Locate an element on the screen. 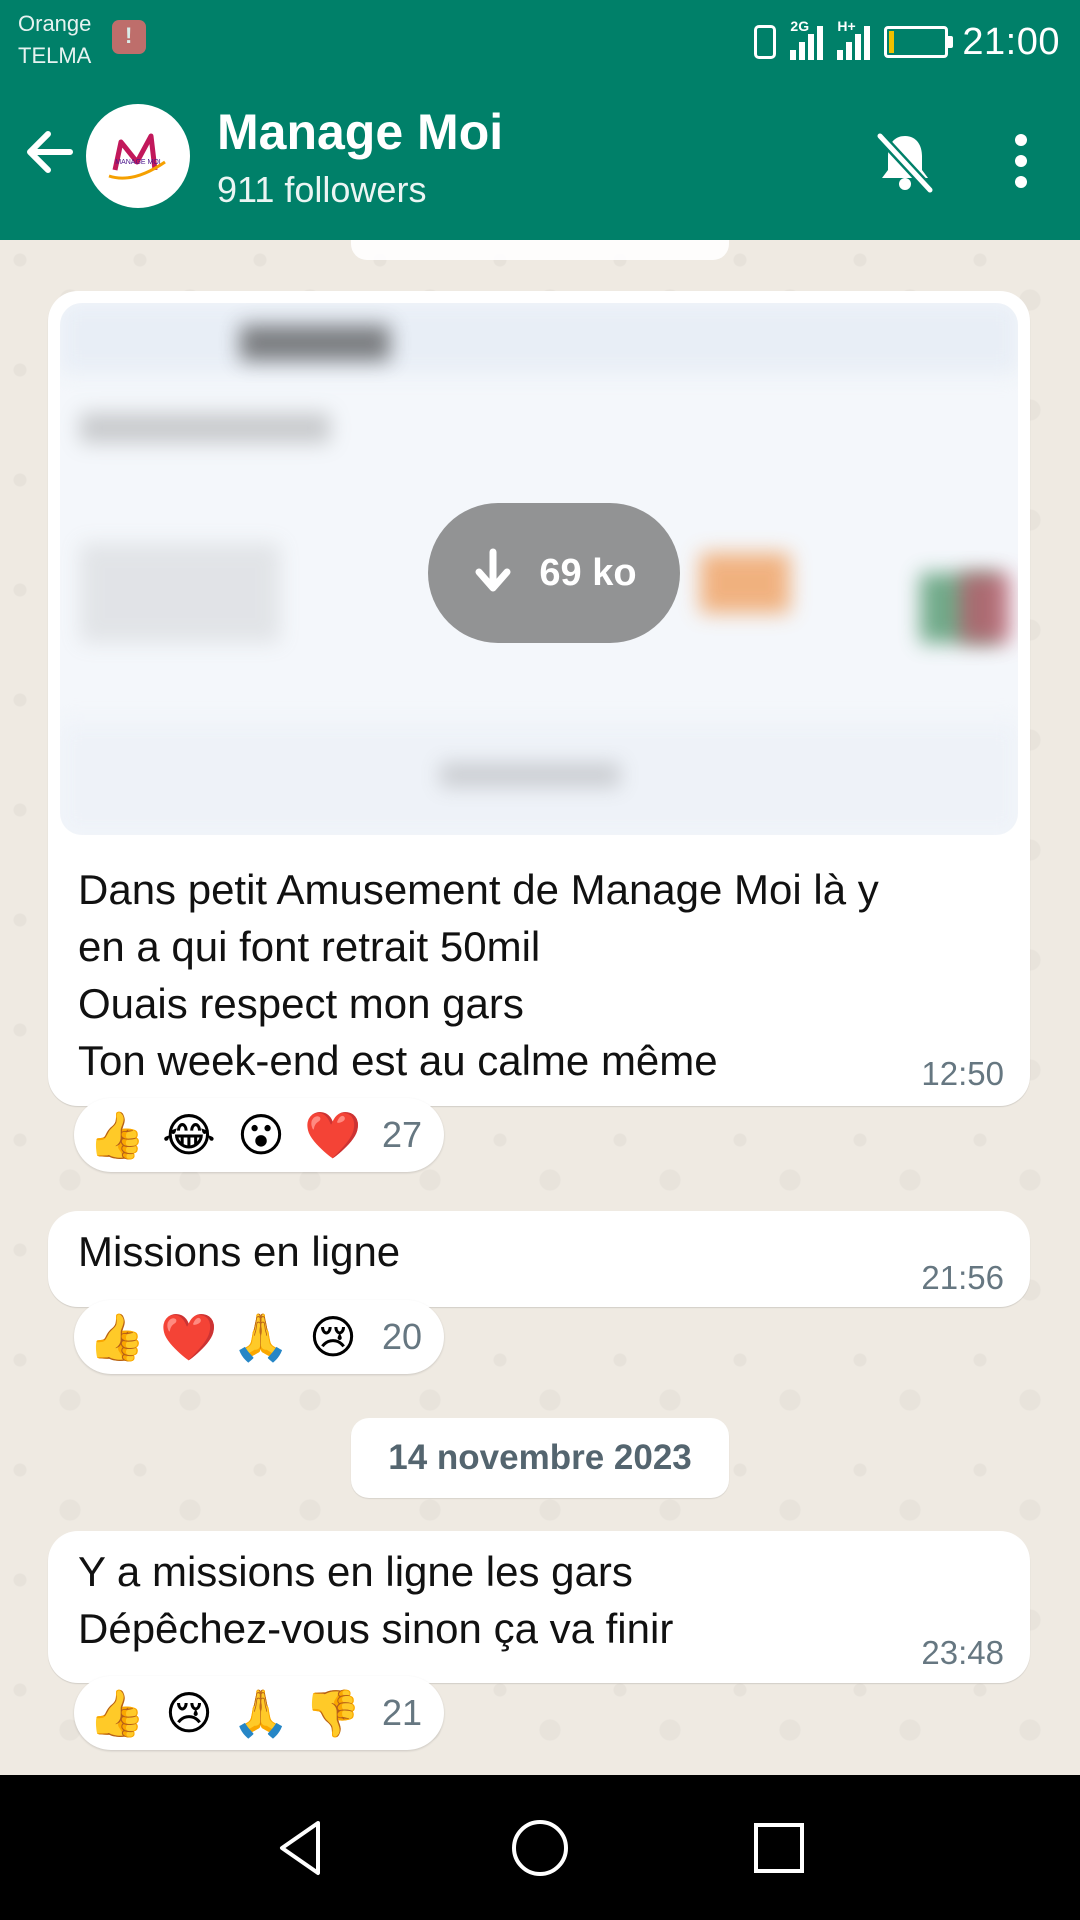 The image size is (1080, 1920). status-indicators: 2G H+ 21:00 is located at coordinates (907, 42).